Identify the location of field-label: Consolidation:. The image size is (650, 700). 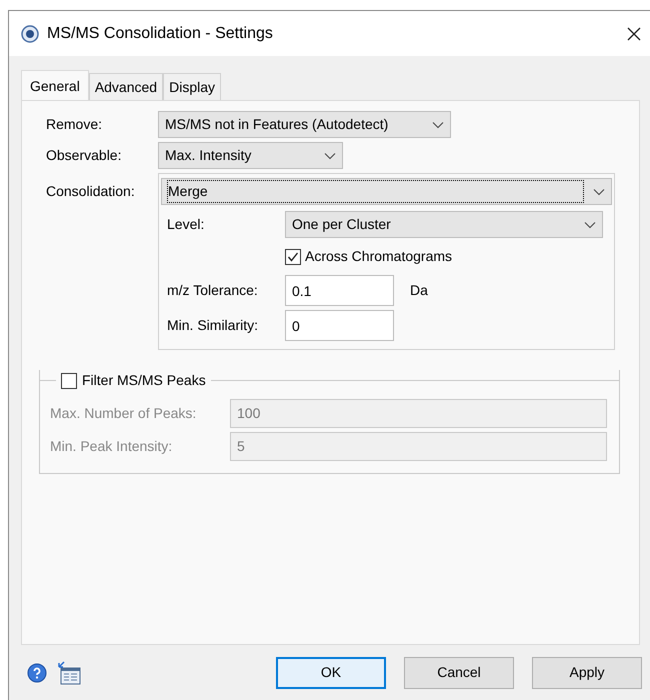
(91, 191).